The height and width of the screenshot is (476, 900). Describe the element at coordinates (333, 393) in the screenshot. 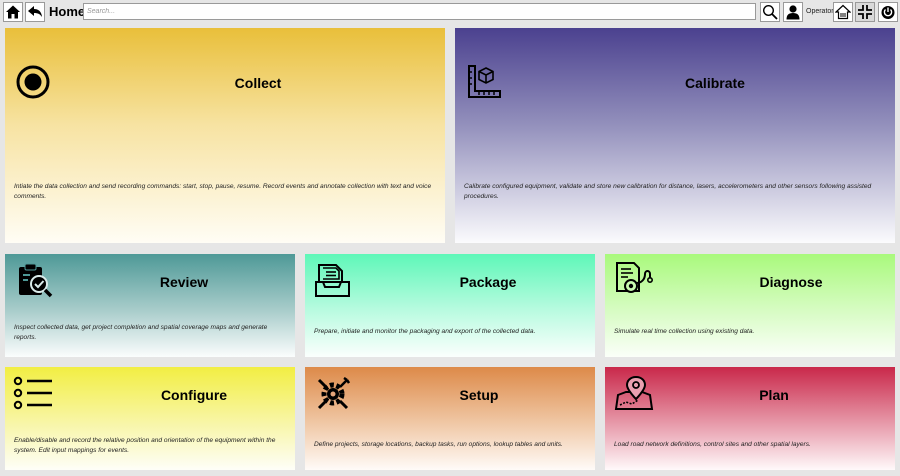

I see `settings-tools-icon` at that location.